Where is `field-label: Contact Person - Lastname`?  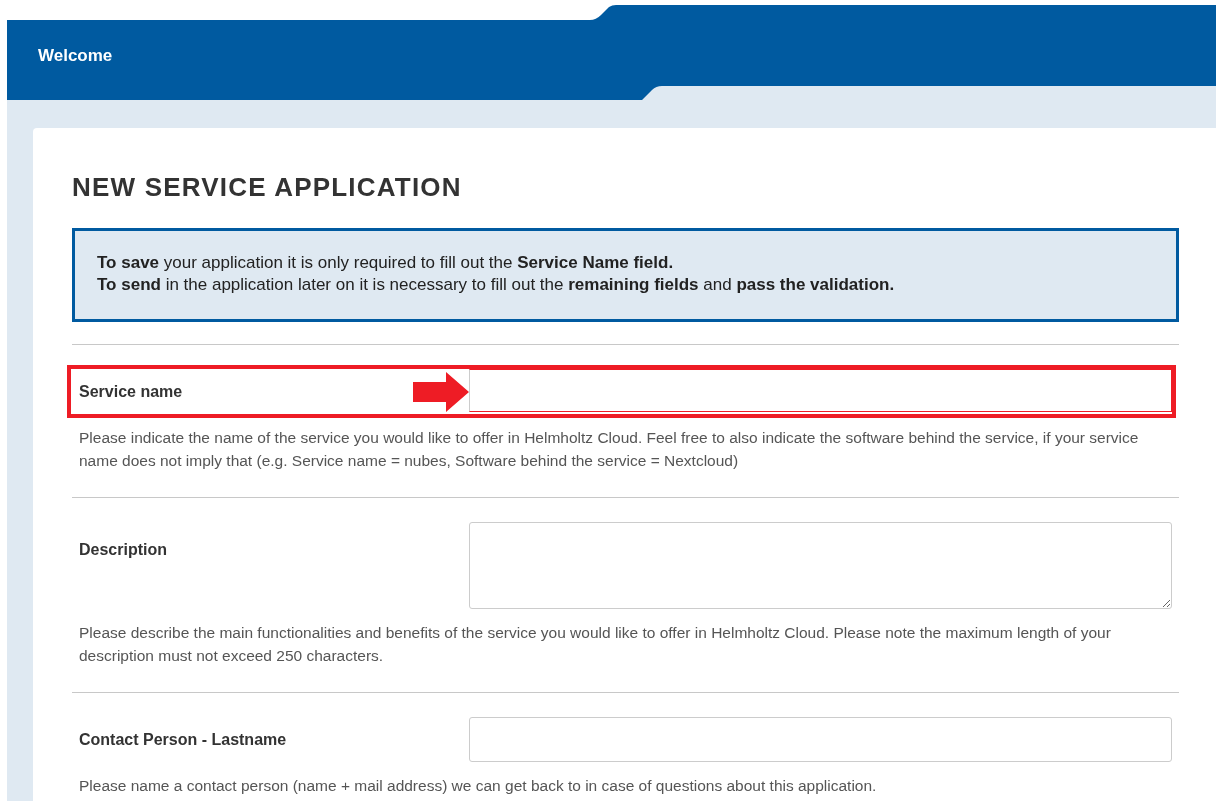
field-label: Contact Person - Lastname is located at coordinates (183, 739).